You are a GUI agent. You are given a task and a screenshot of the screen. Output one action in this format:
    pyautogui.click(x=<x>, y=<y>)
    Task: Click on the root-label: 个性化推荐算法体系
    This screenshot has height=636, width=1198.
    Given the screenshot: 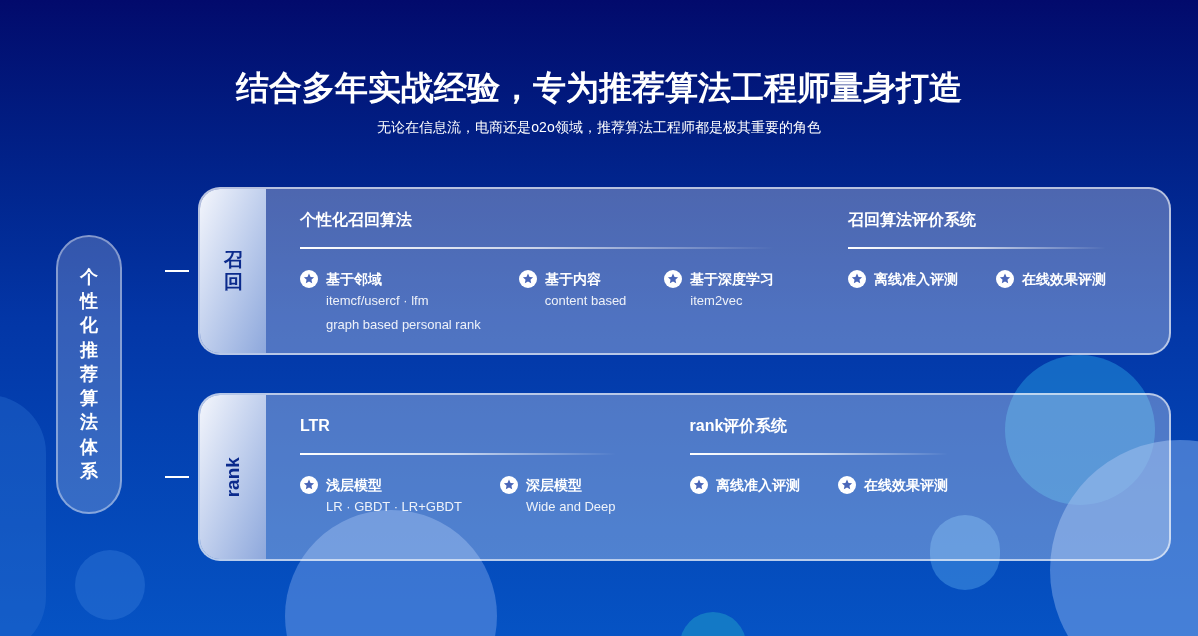 What is the action you would take?
    pyautogui.click(x=89, y=374)
    